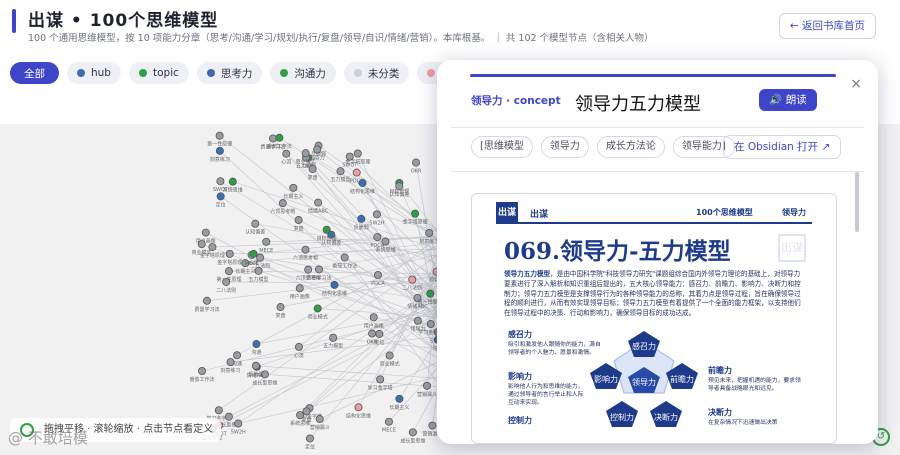 The image size is (900, 455). I want to click on read-aloud-button: 🔊 朗读, so click(788, 100).